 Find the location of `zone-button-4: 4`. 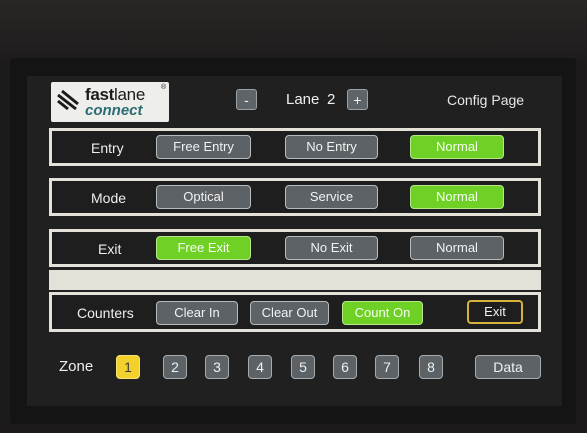

zone-button-4: 4 is located at coordinates (260, 367).